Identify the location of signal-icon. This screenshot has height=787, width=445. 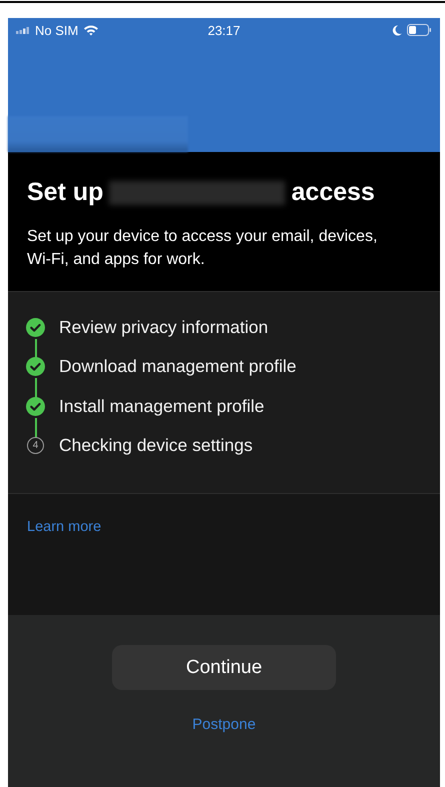
(23, 30).